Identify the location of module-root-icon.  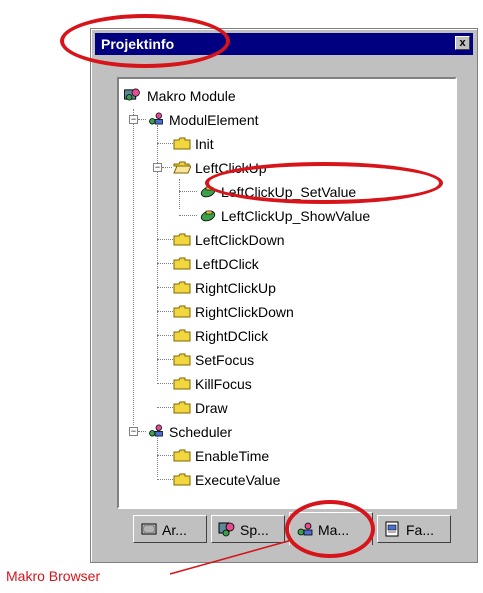
(132, 94).